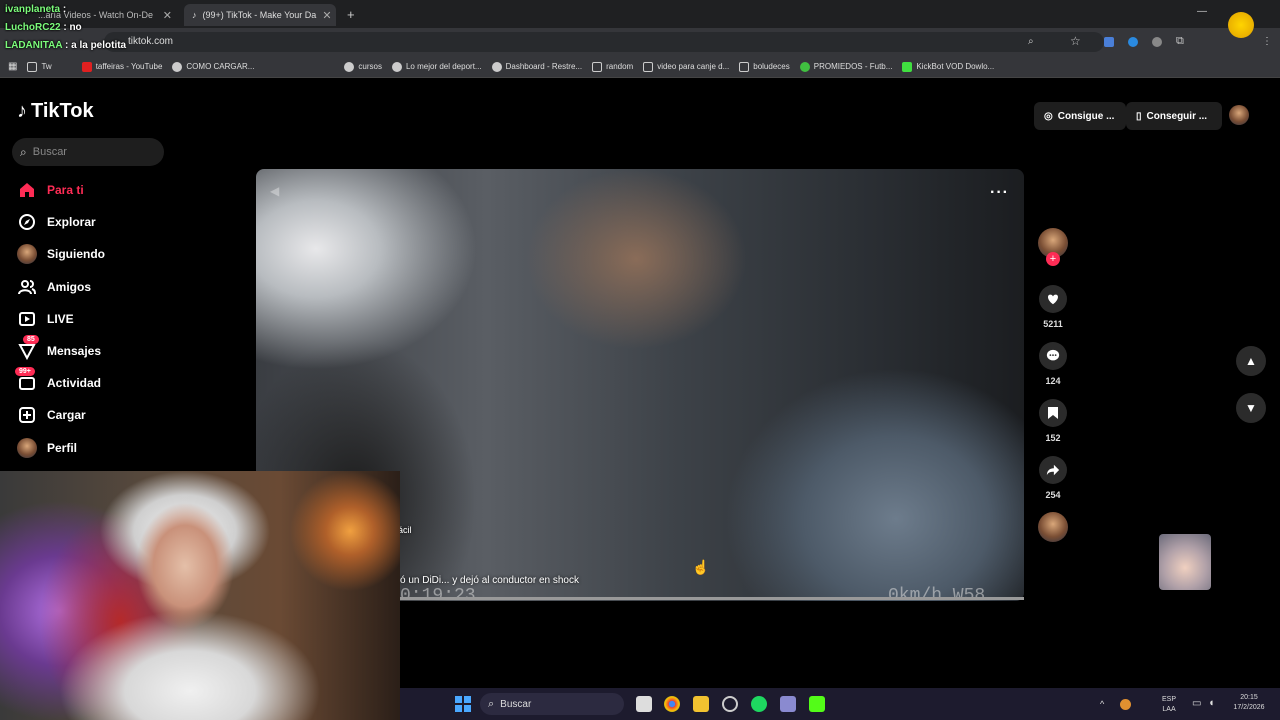 Image resolution: width=1280 pixels, height=720 pixels. I want to click on minimize-icon: —, so click(1202, 11).